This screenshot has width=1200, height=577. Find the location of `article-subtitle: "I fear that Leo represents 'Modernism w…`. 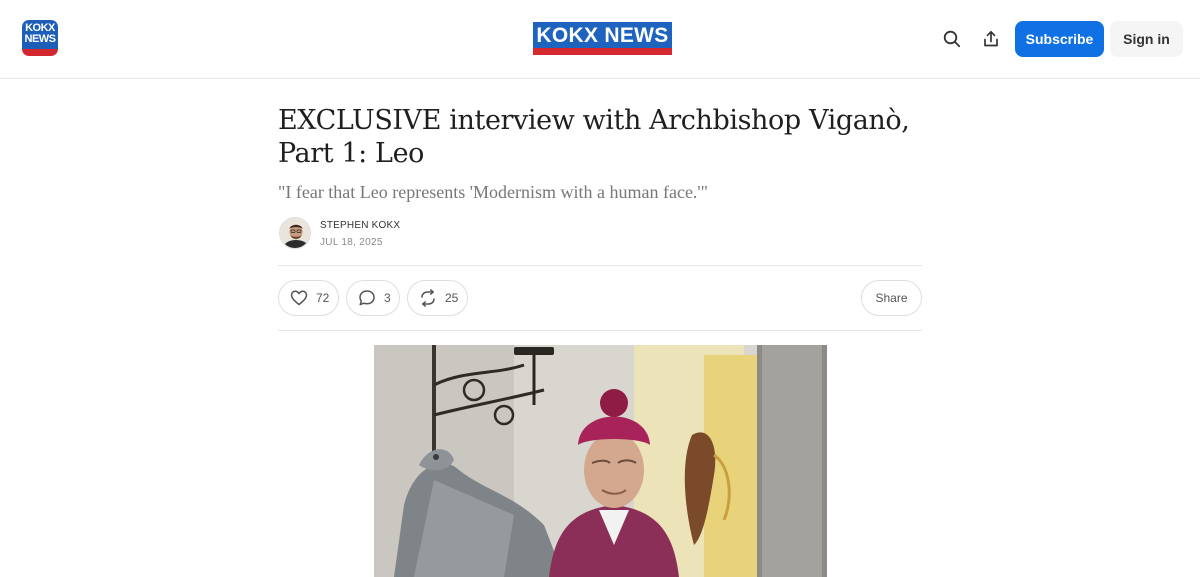

article-subtitle: "I fear that Leo represents 'Modernism w… is located at coordinates (493, 192).